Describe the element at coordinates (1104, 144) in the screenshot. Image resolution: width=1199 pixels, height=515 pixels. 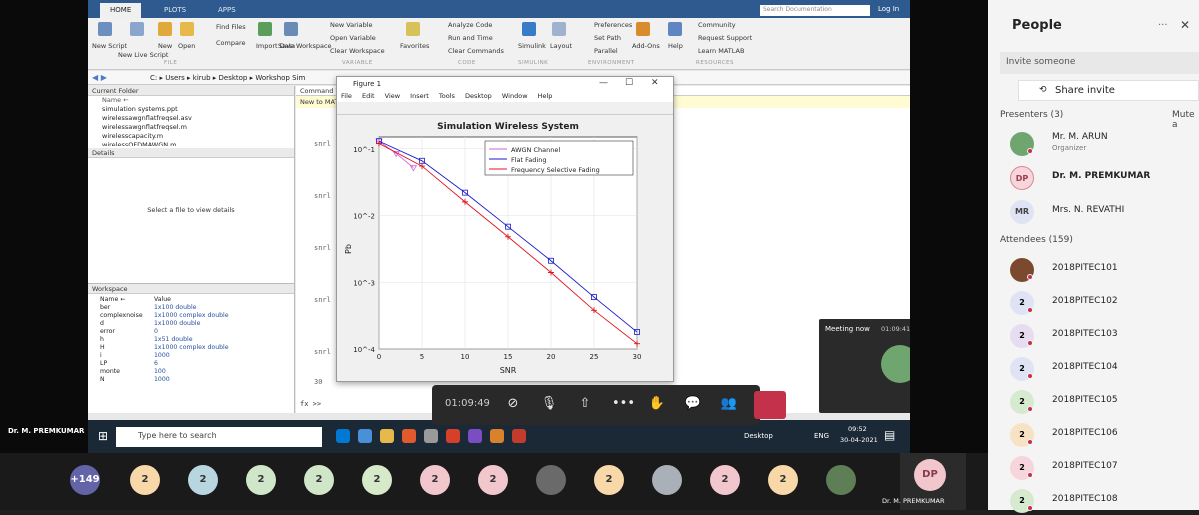
I see `presenter-item: Mr. M. ARUN Organizer 🎙` at that location.